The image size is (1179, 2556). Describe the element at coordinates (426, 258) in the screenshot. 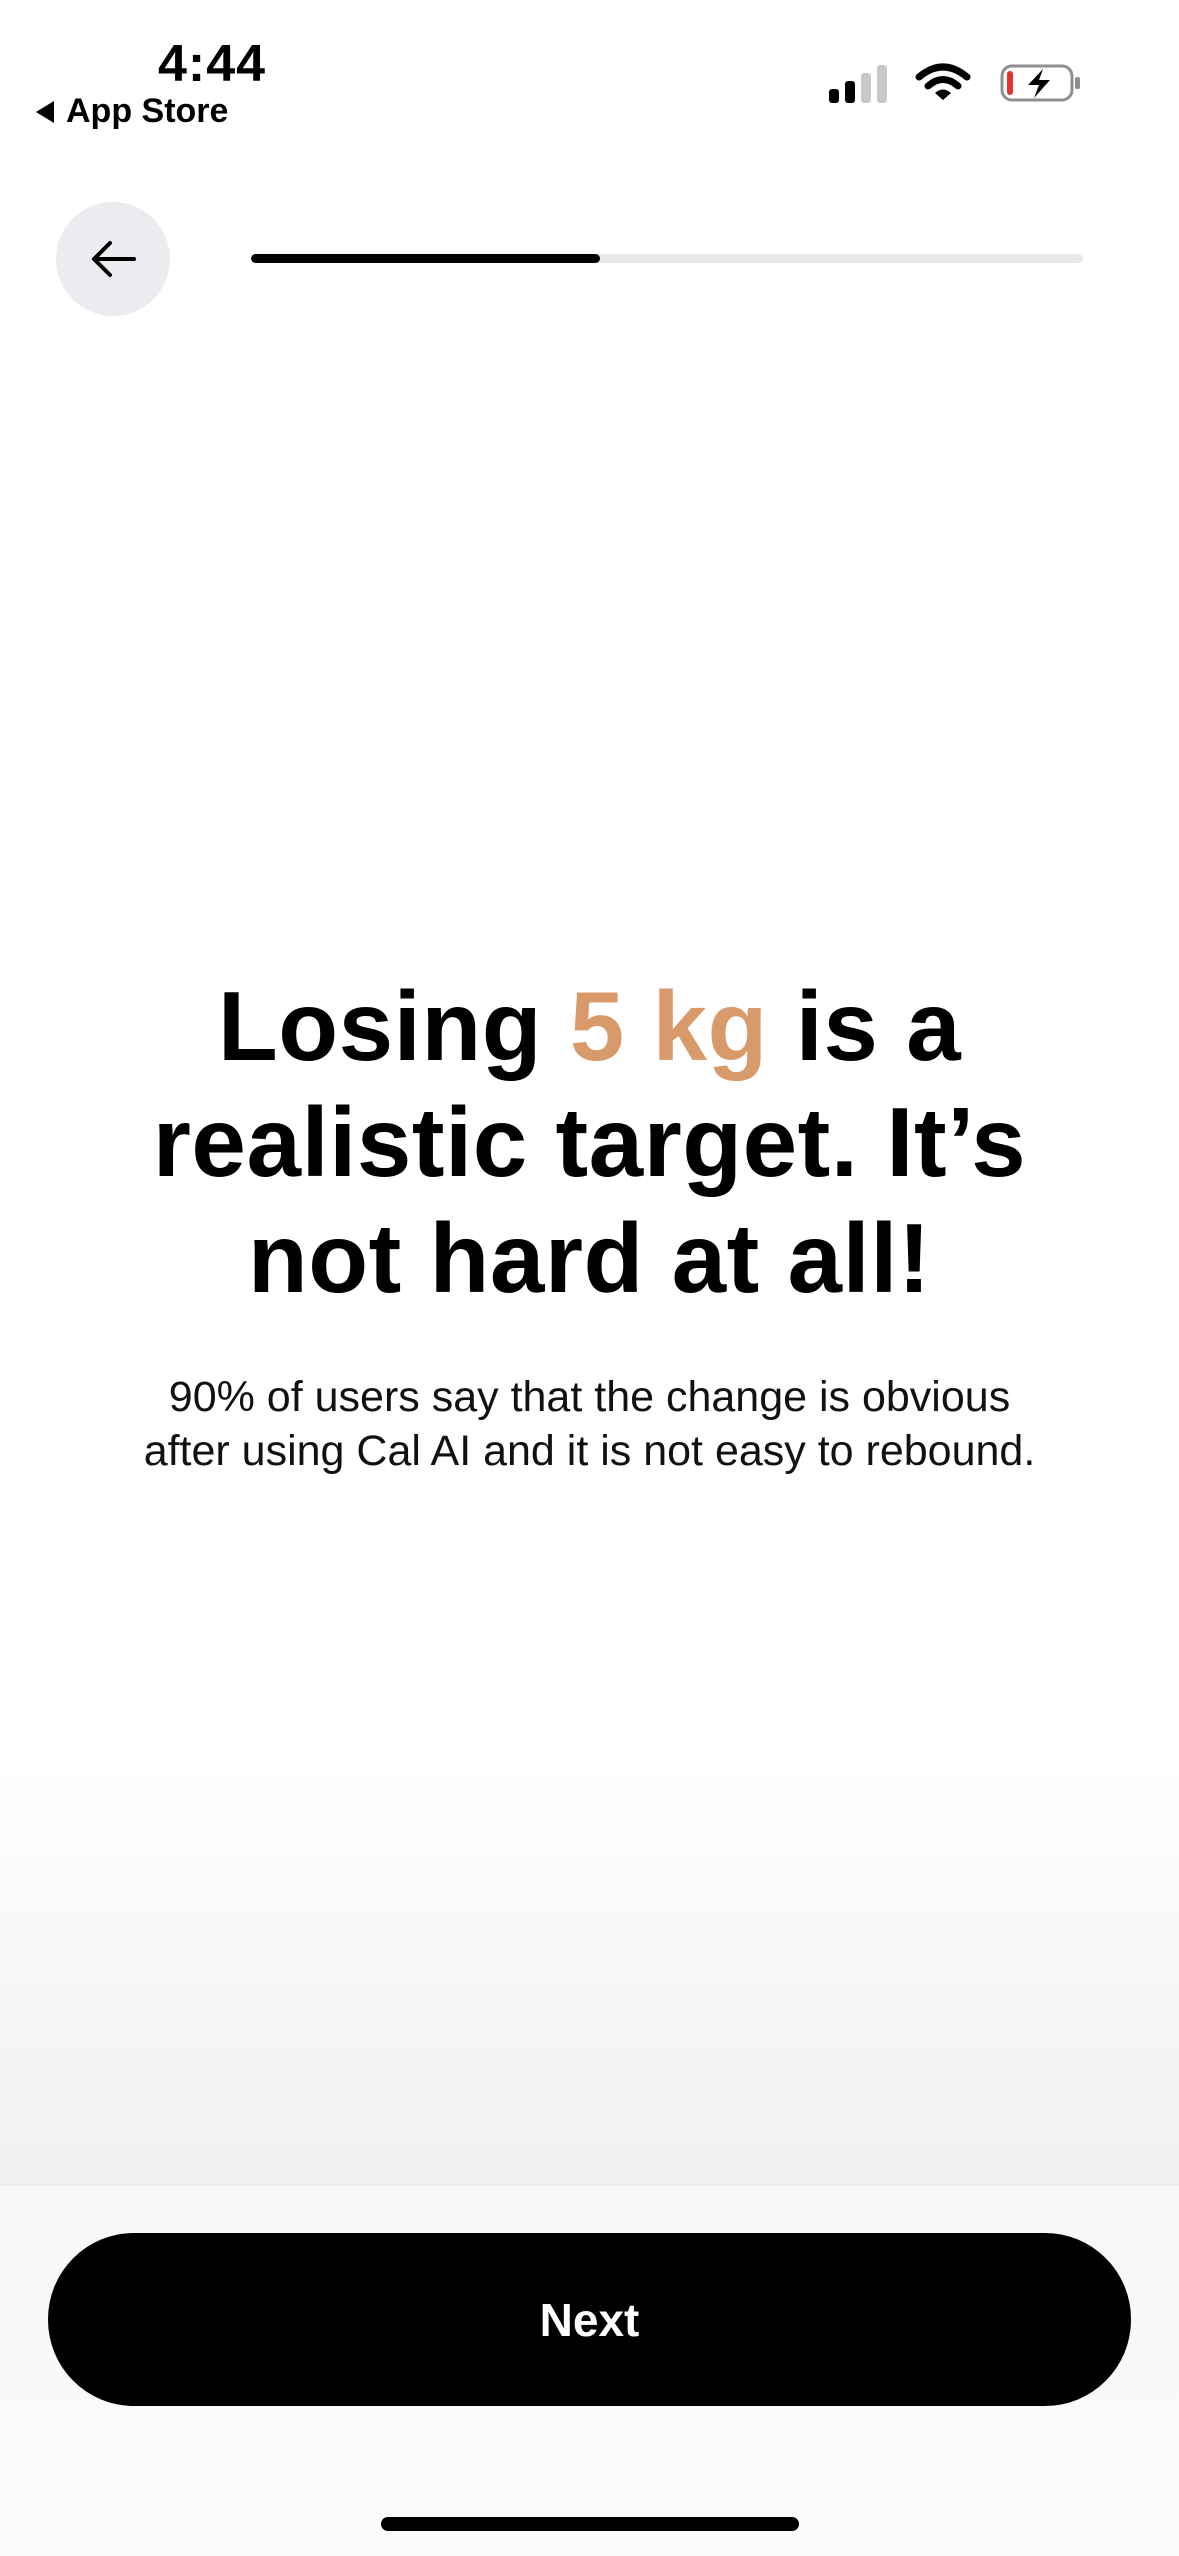

I see `progress-fill` at that location.